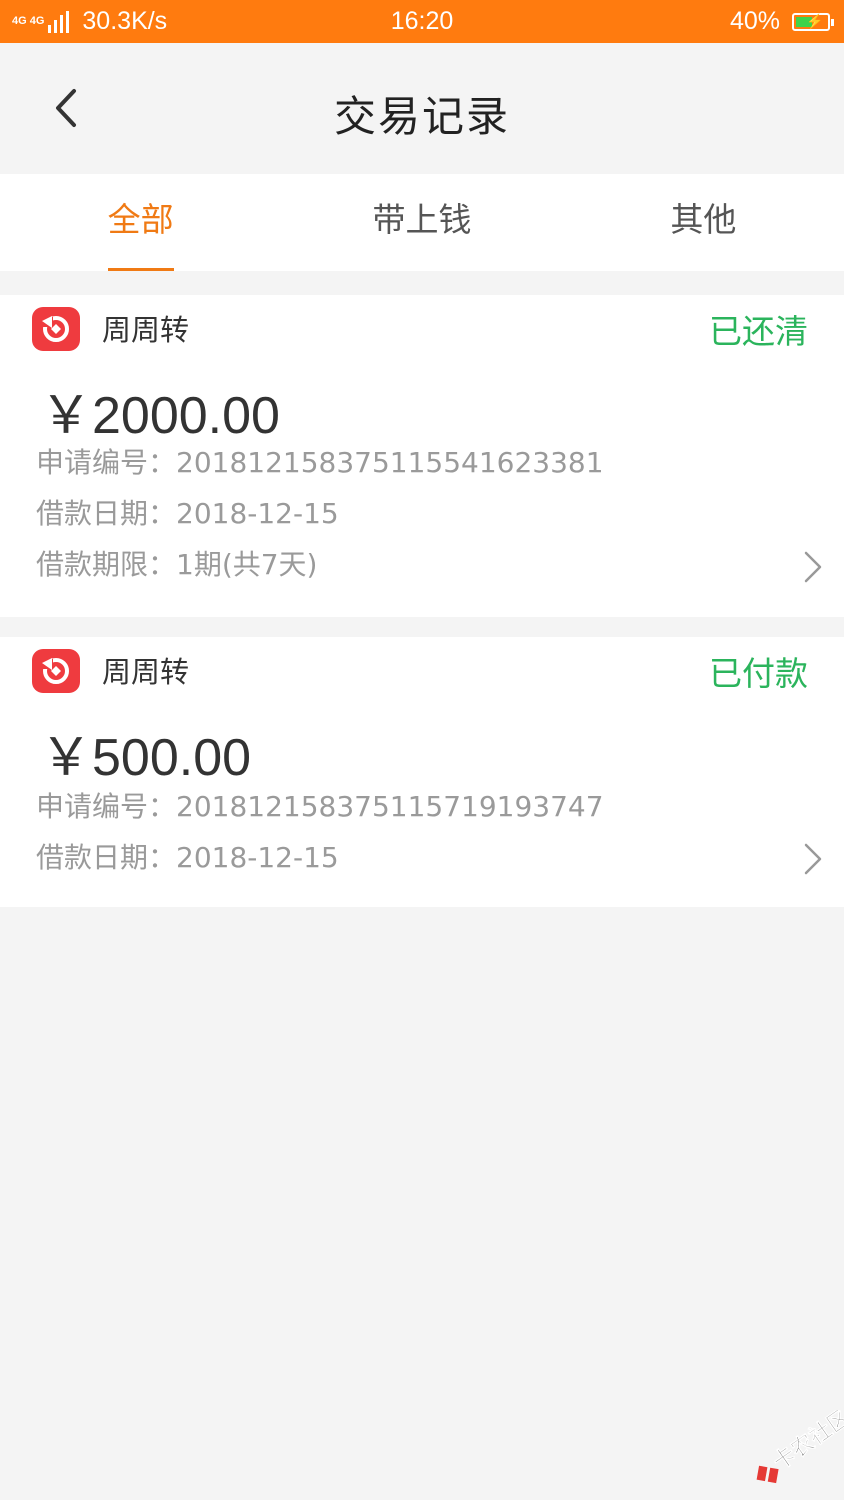  I want to click on tab-label: 全部, so click(140, 219).